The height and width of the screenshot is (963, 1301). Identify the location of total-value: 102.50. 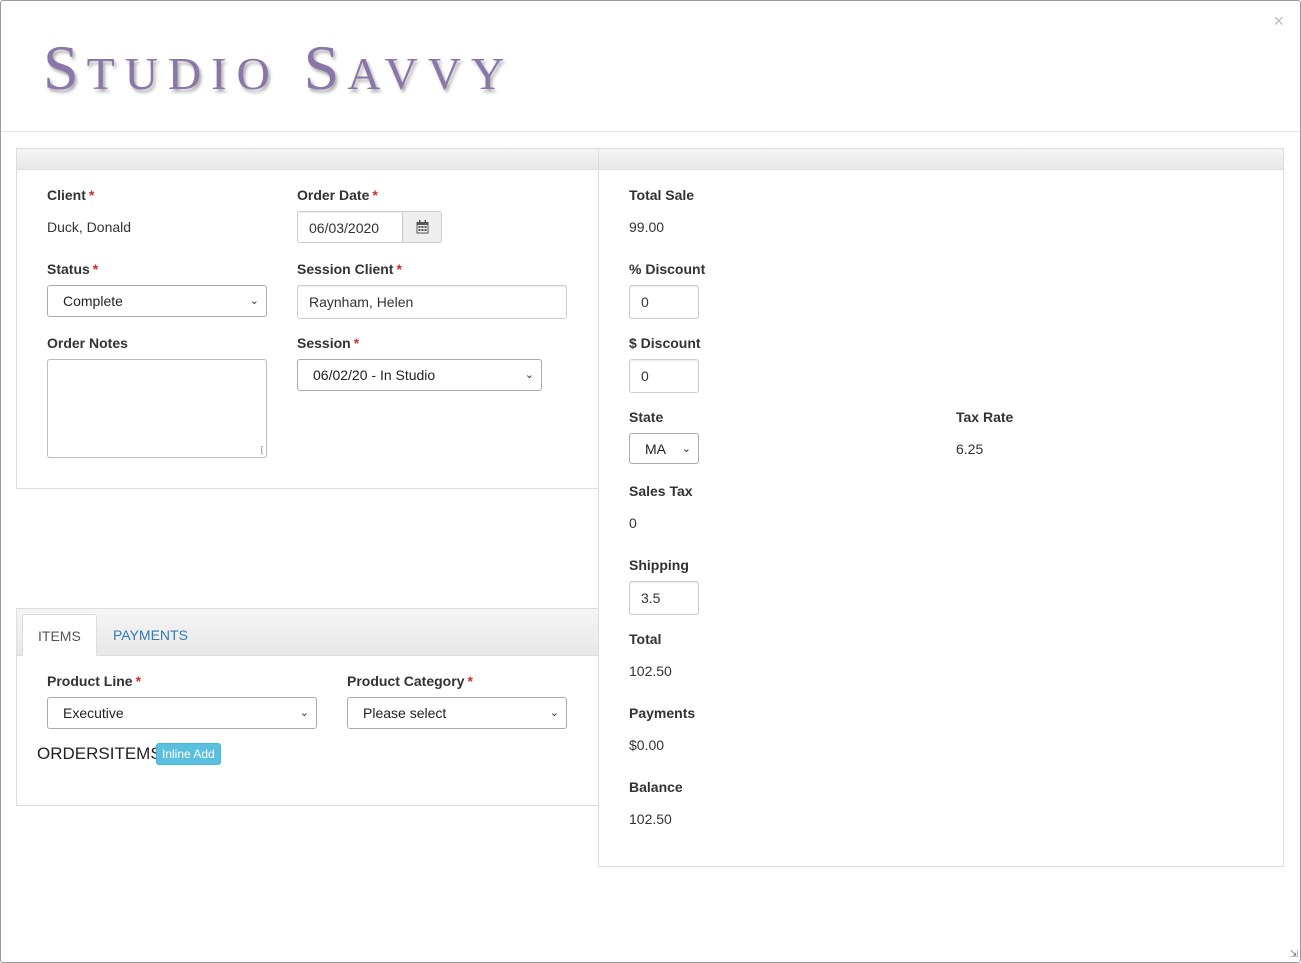
(650, 671).